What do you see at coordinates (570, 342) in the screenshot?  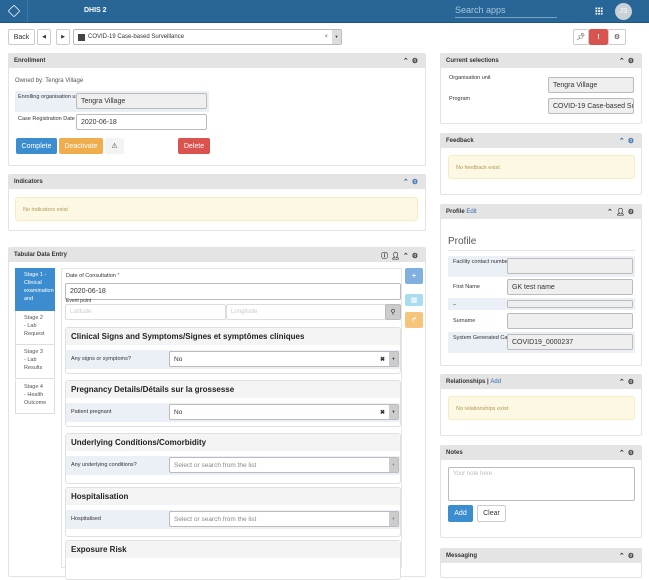 I see `case-id-field: COVID19_0000237` at bounding box center [570, 342].